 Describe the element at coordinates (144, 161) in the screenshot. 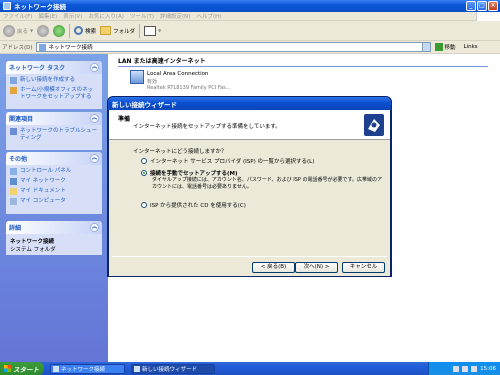

I see `radio-choose-isp` at that location.